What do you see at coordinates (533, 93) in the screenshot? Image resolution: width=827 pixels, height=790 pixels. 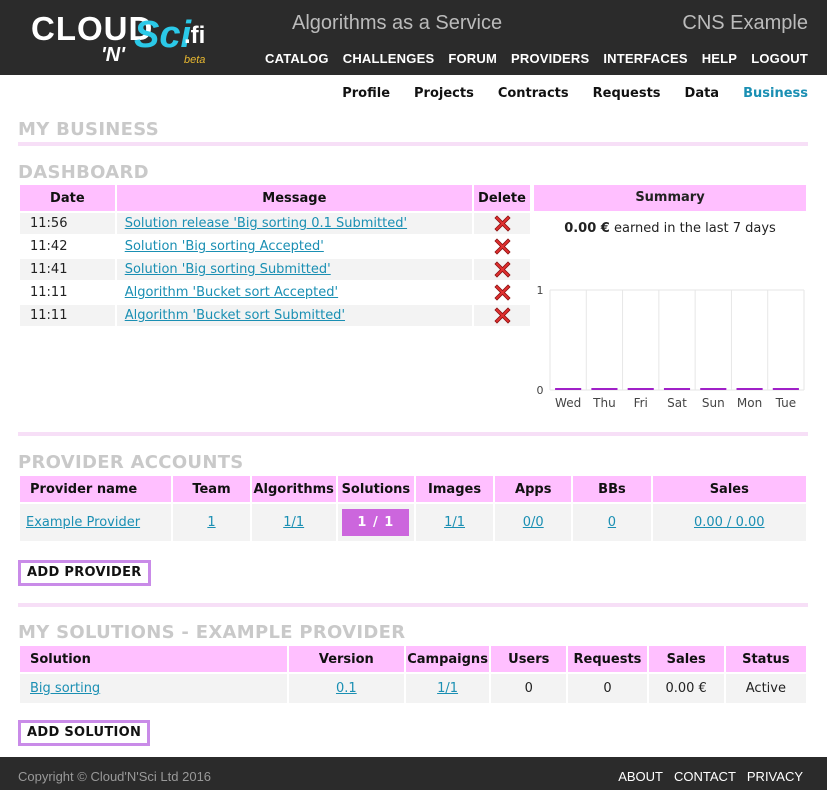 I see `subnav-contracts: Contracts` at bounding box center [533, 93].